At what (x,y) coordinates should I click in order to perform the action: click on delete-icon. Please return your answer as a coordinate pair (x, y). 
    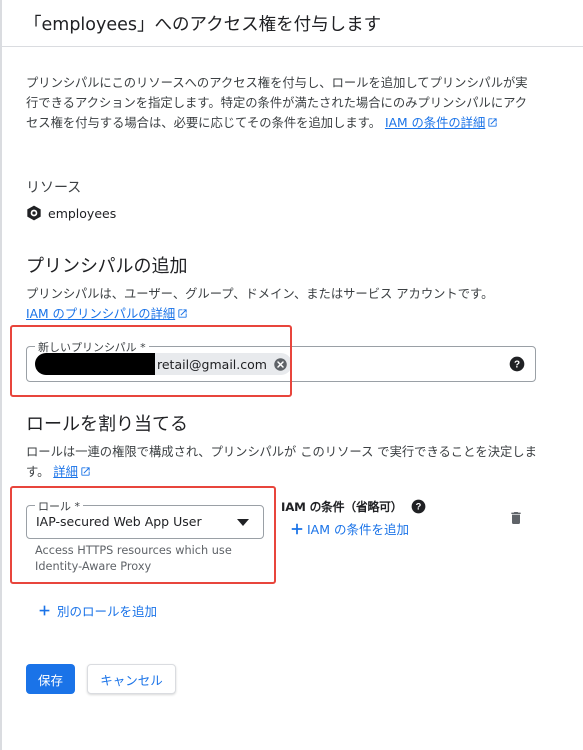
    Looking at the image, I should click on (516, 518).